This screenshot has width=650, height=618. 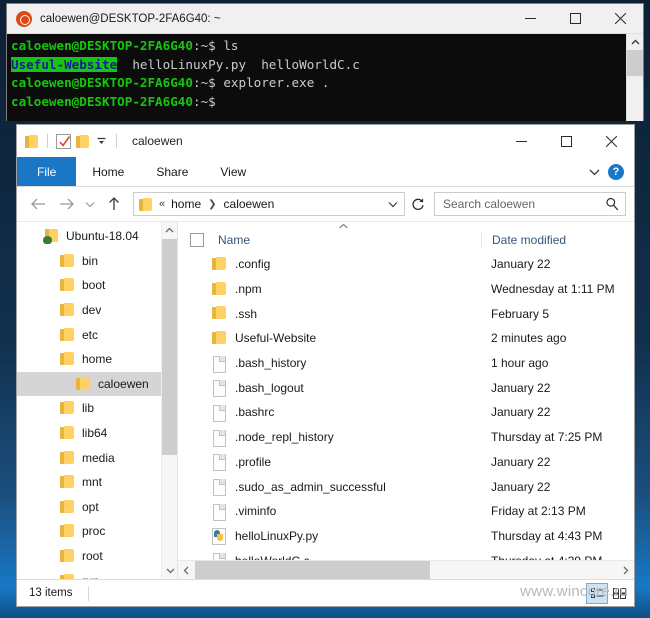 What do you see at coordinates (186, 204) in the screenshot?
I see `breadcrumb-segment-home: home` at bounding box center [186, 204].